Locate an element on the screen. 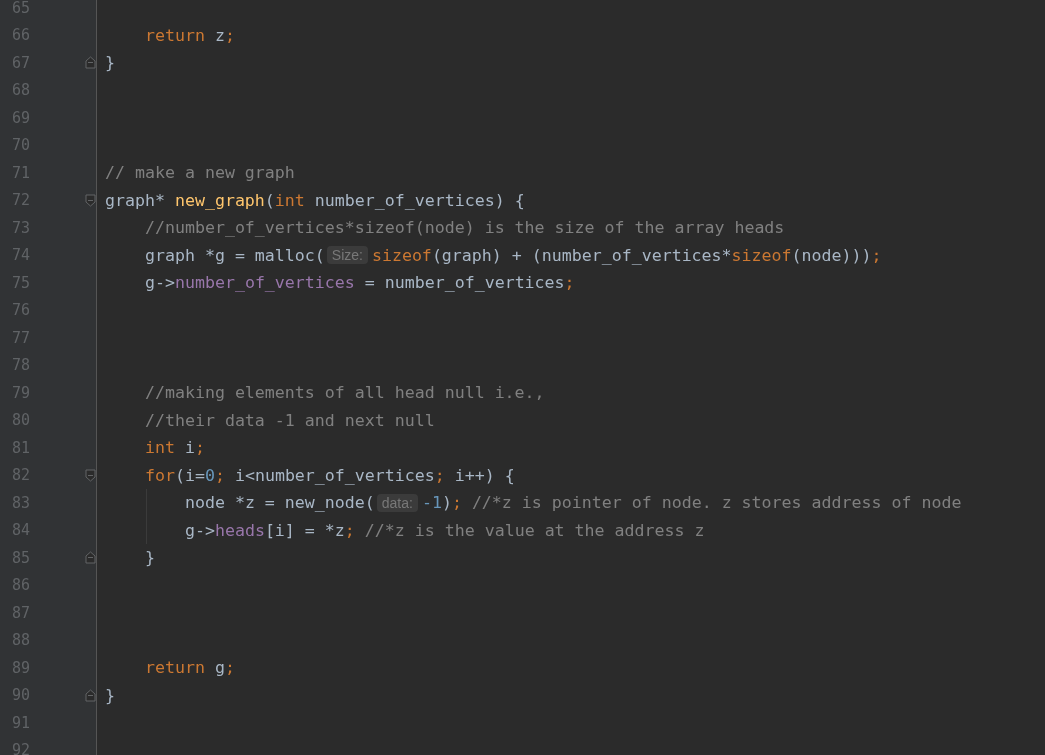 Image resolution: width=1045 pixels, height=755 pixels. code-text: // make a new graph is located at coordinates (200, 173).